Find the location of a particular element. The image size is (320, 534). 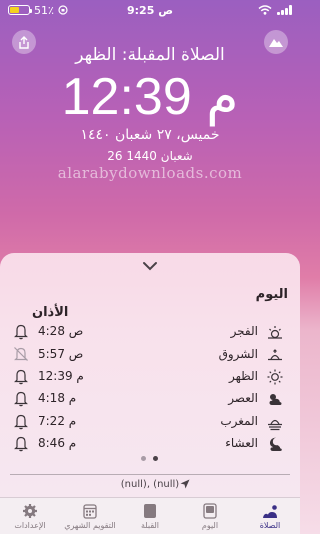

sunrise-icon is located at coordinates (275, 332).